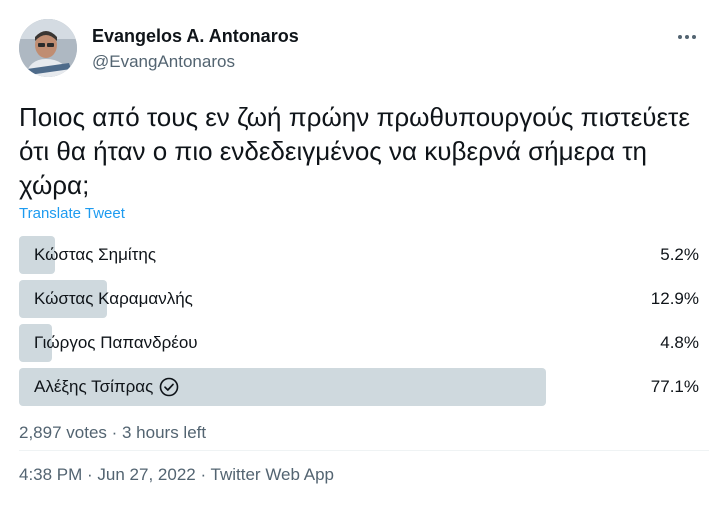 Image resolution: width=727 pixels, height=510 pixels. I want to click on poll-option: Κώστας Σημίτης 5.2%, so click(361, 255).